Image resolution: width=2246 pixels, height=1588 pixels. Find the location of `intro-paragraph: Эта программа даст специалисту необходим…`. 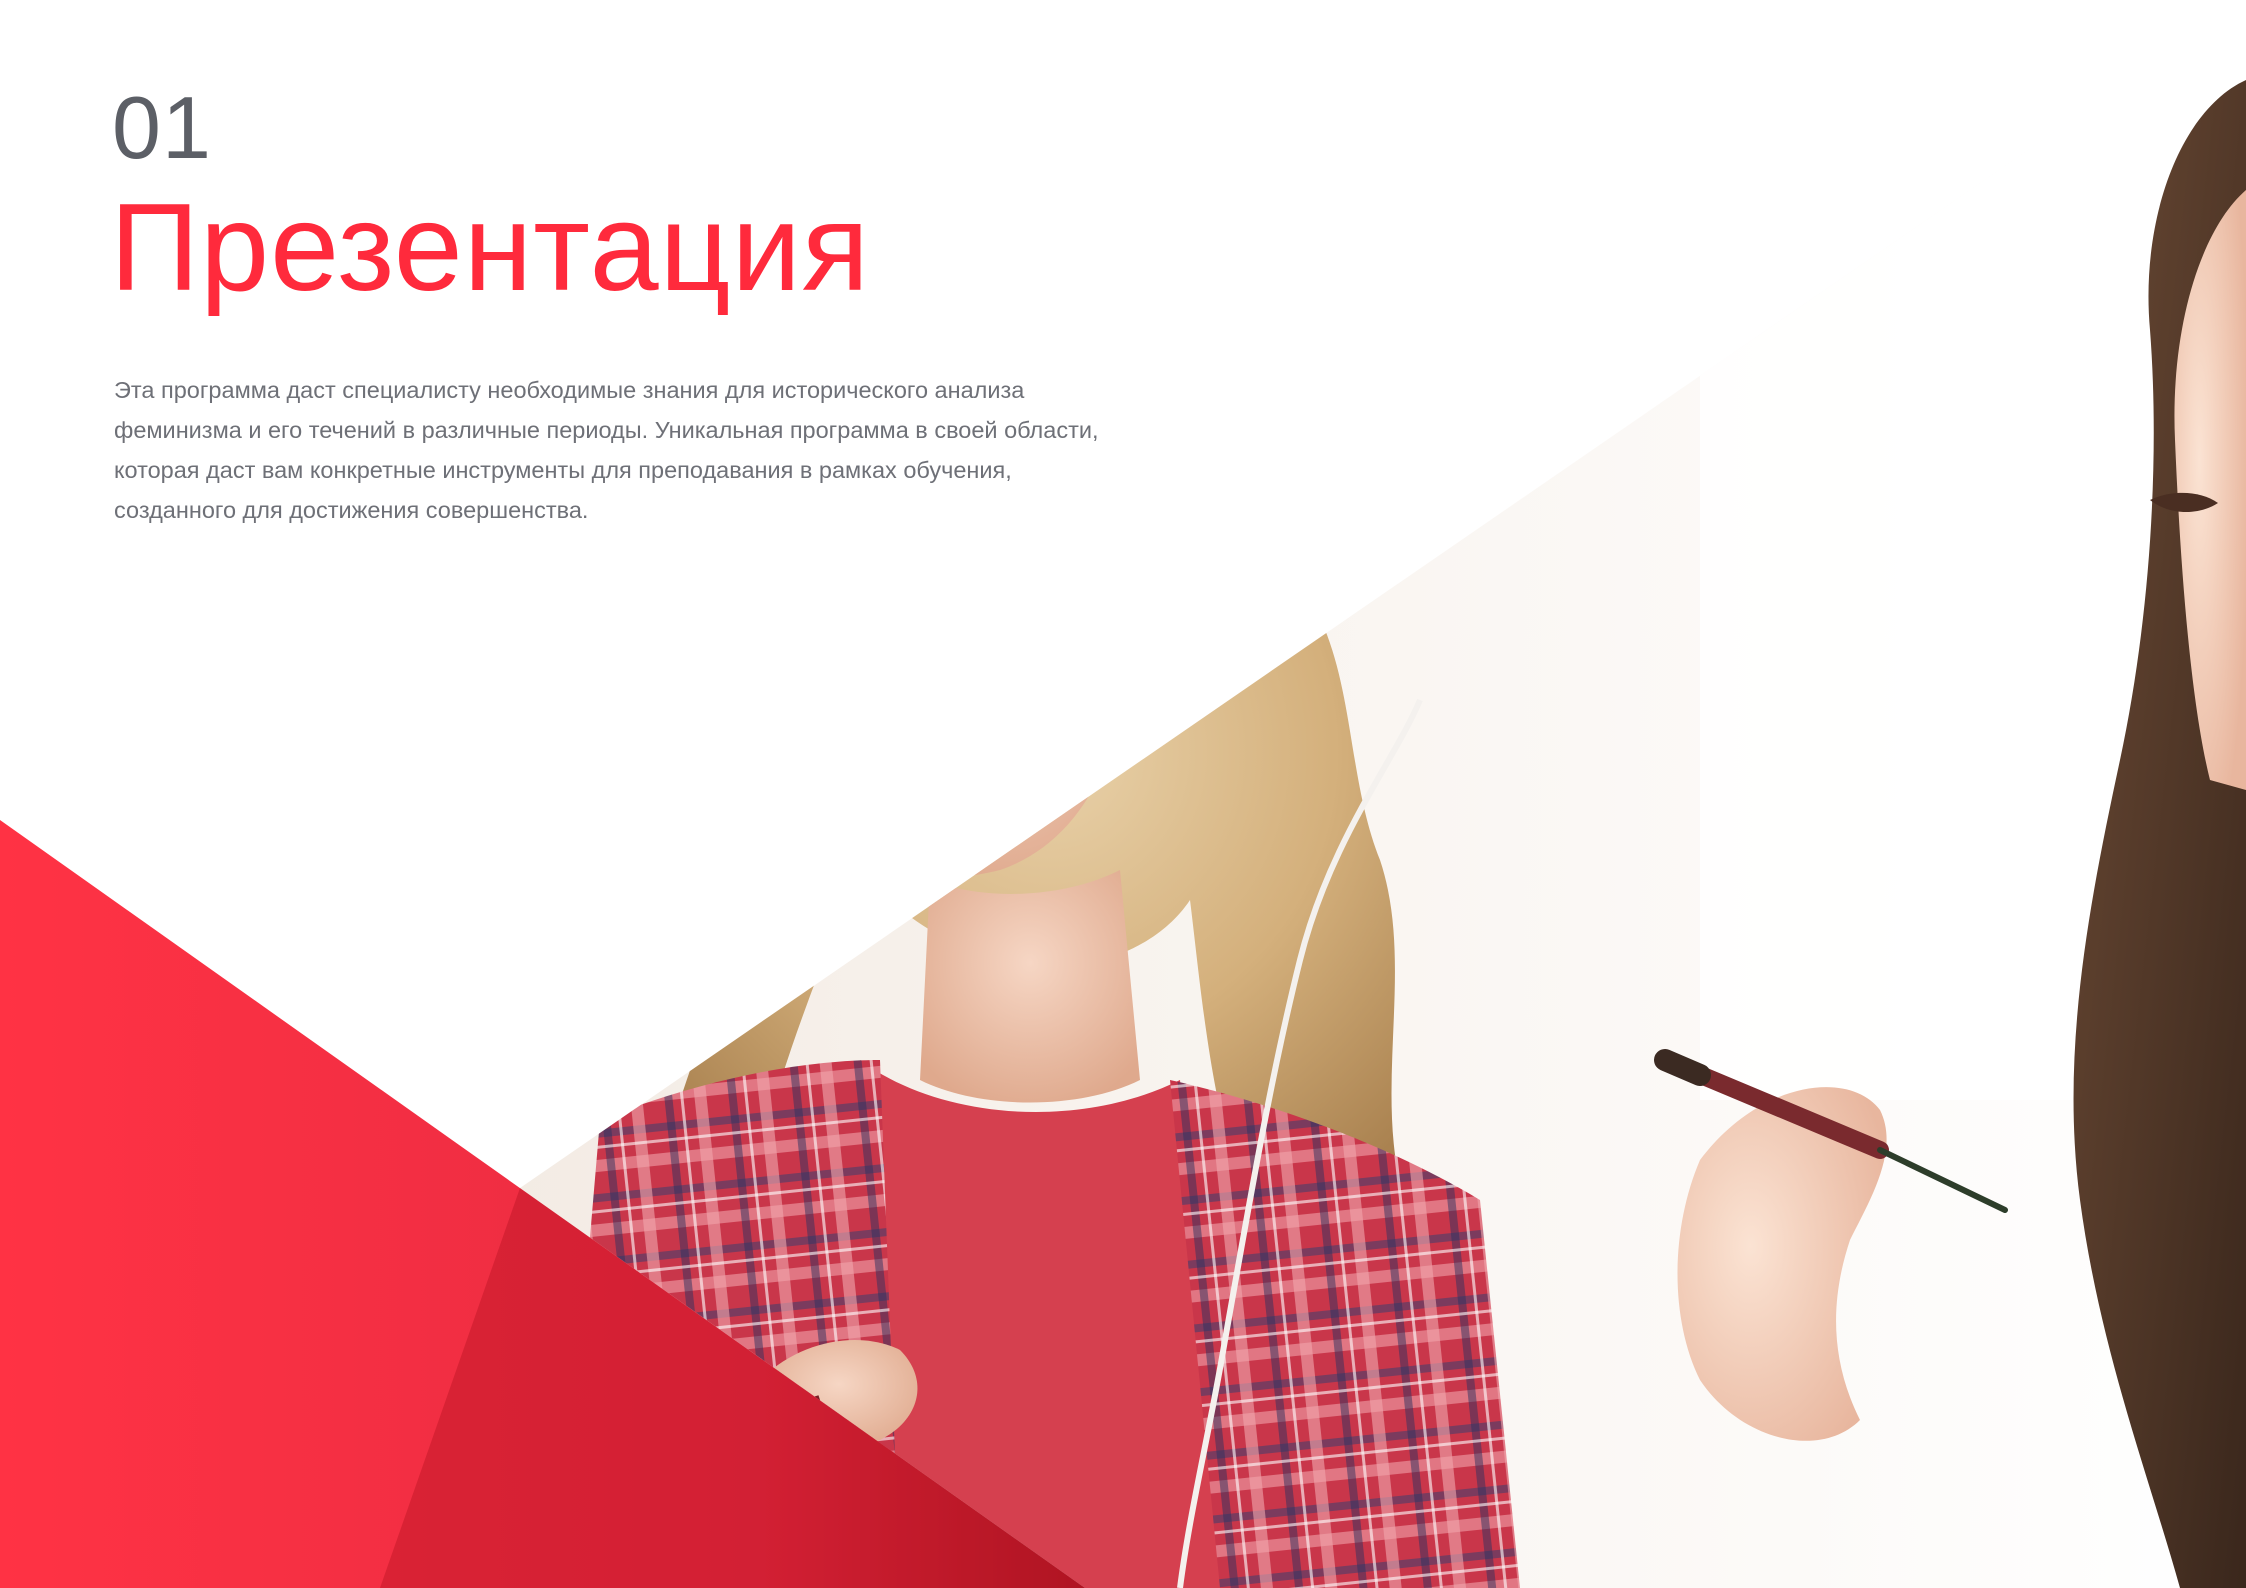

intro-paragraph: Эта программа даст специалисту необходим… is located at coordinates (606, 450).